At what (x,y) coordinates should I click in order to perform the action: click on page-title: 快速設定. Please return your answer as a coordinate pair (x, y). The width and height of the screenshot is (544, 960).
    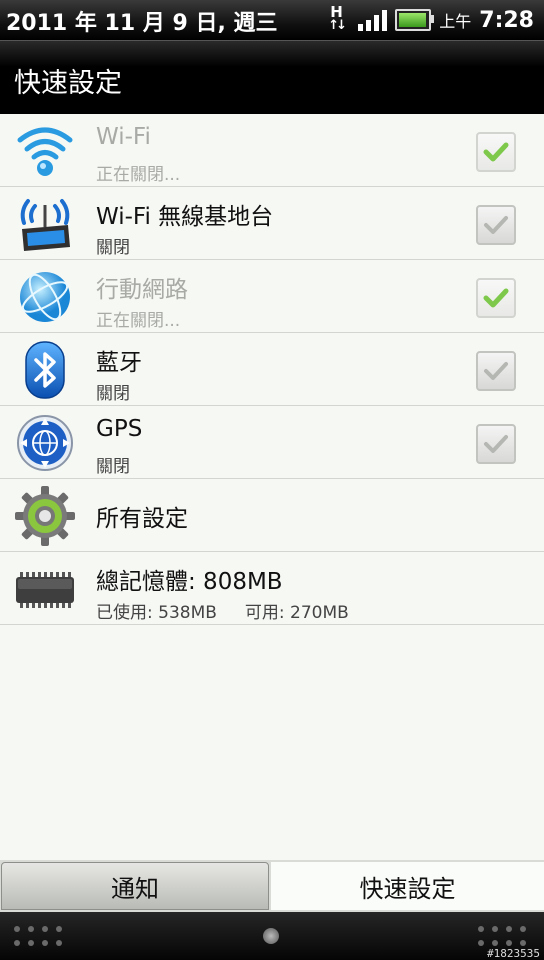
    Looking at the image, I should click on (68, 83).